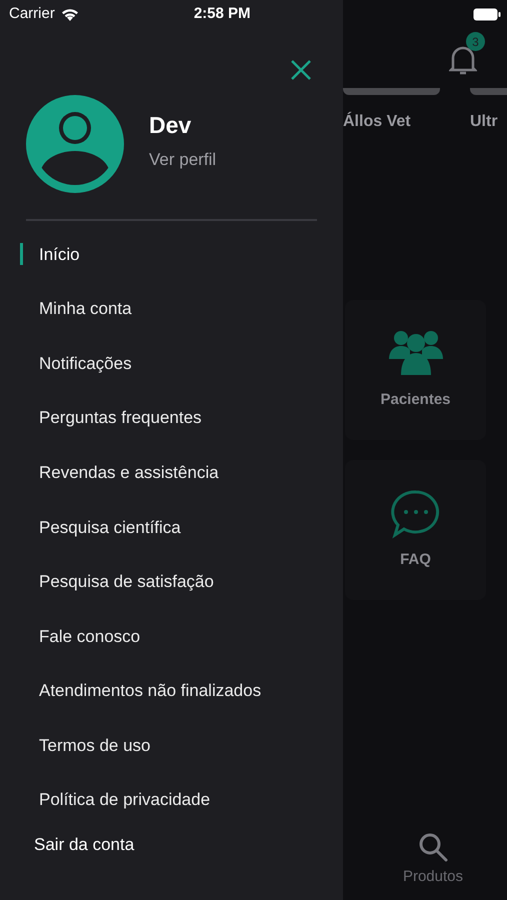  I want to click on logout-link: Sair da conta, so click(188, 845).